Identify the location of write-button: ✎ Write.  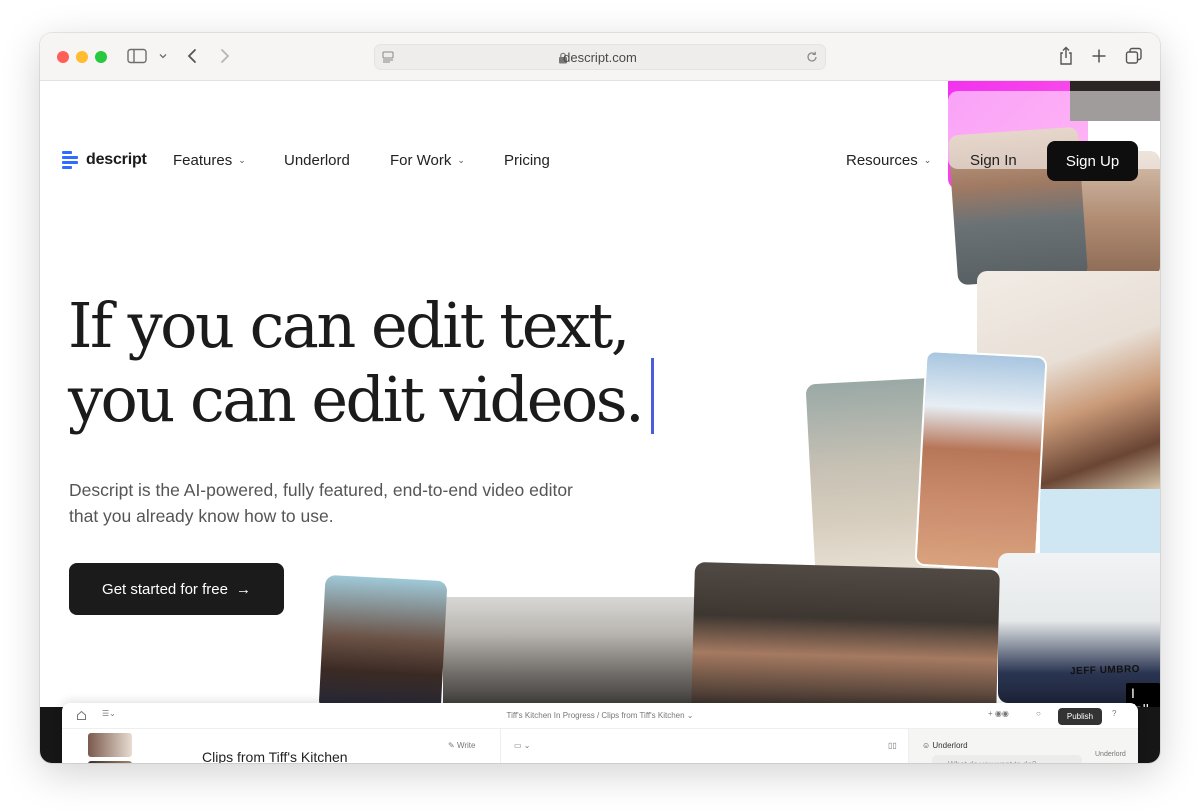
(462, 745).